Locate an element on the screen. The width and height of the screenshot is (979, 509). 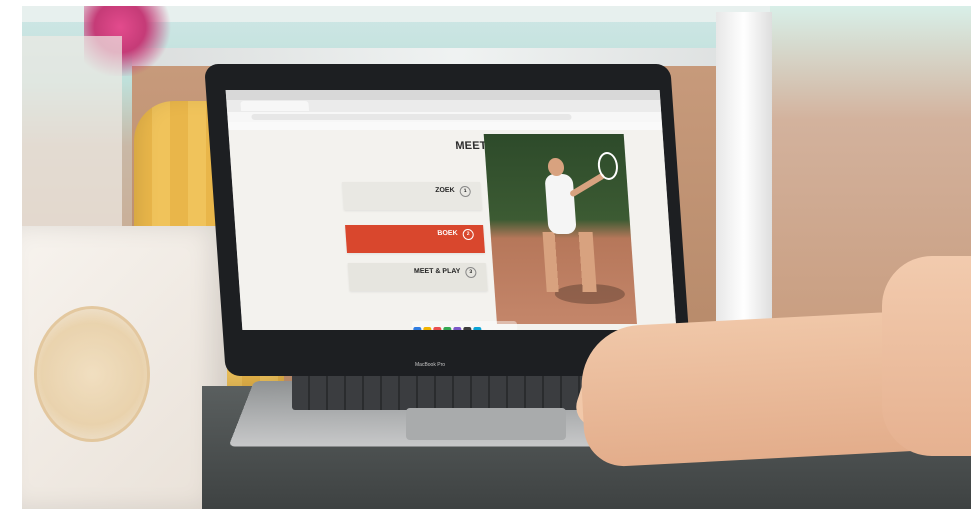
step-card-meet-play: MEET & PLAY 3 is located at coordinates (417, 277).